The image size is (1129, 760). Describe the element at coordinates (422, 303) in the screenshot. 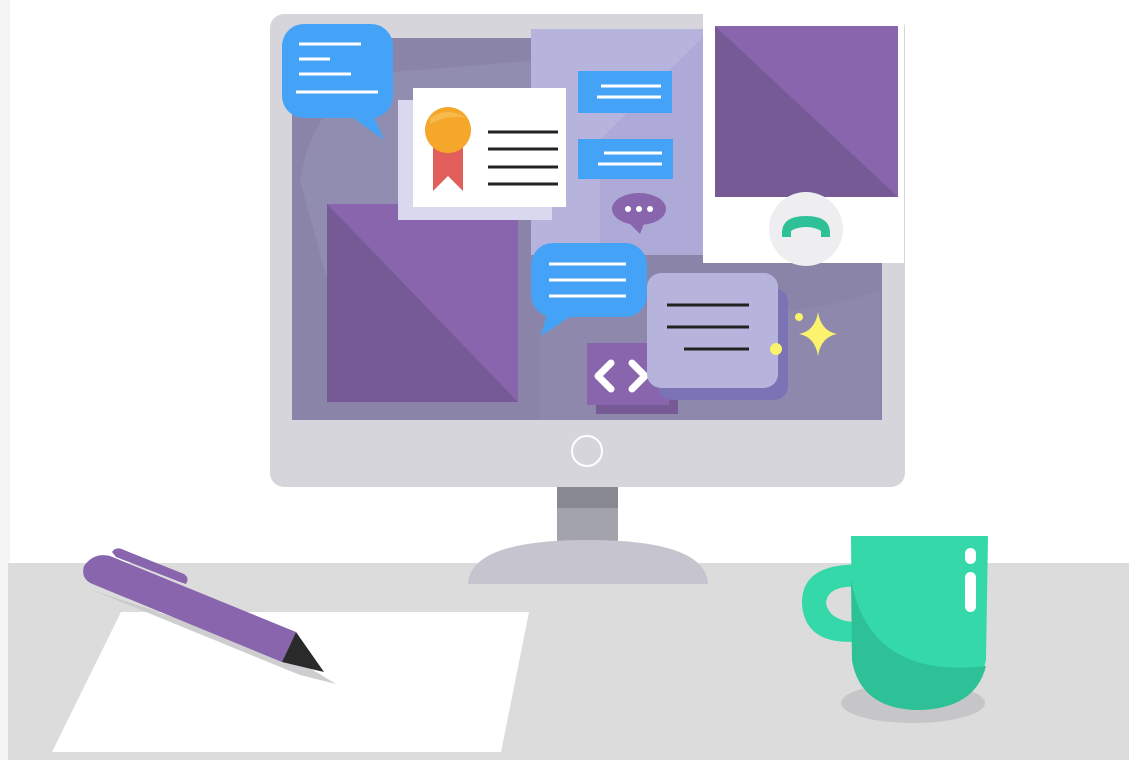

I see `video-tile-left` at that location.